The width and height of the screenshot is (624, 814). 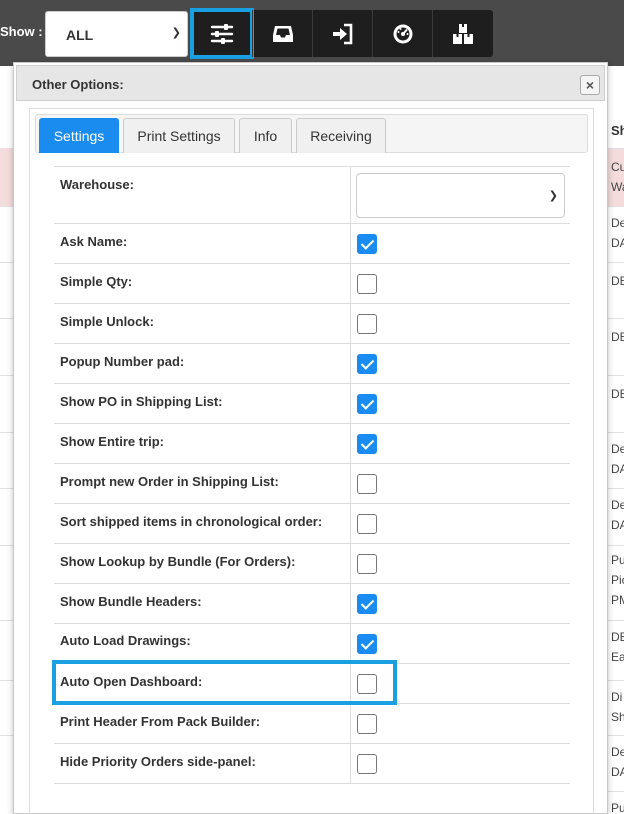 I want to click on sign-in-button, so click(x=343, y=33).